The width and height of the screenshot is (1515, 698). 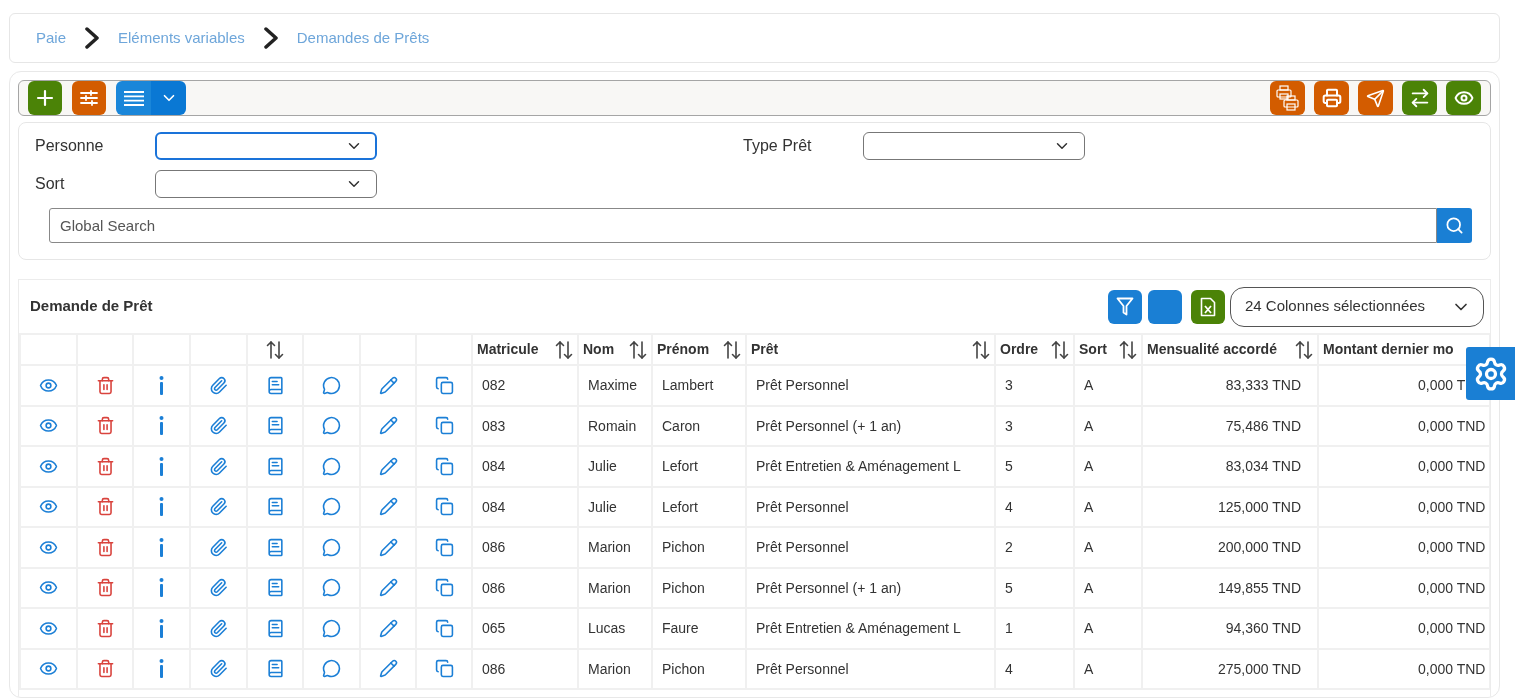 What do you see at coordinates (1375, 98) in the screenshot?
I see `send-button` at bounding box center [1375, 98].